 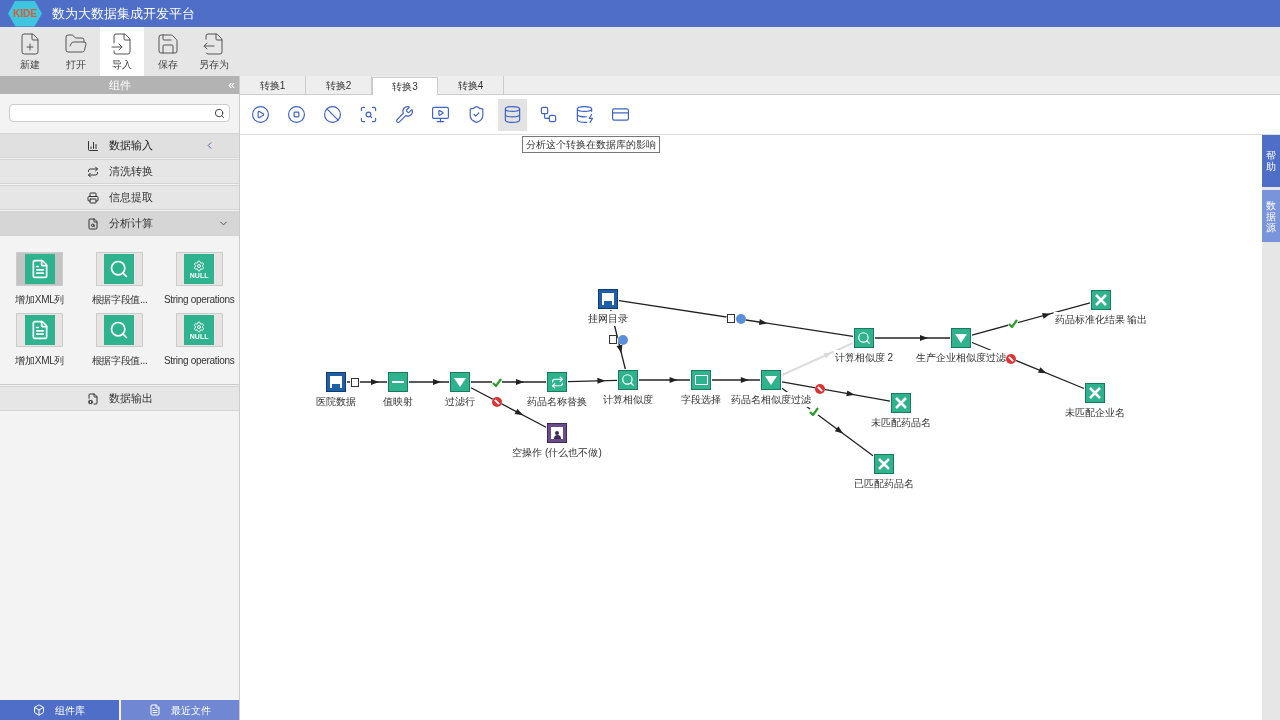 What do you see at coordinates (25, 13) in the screenshot?
I see `logo-icon: KIDE` at bounding box center [25, 13].